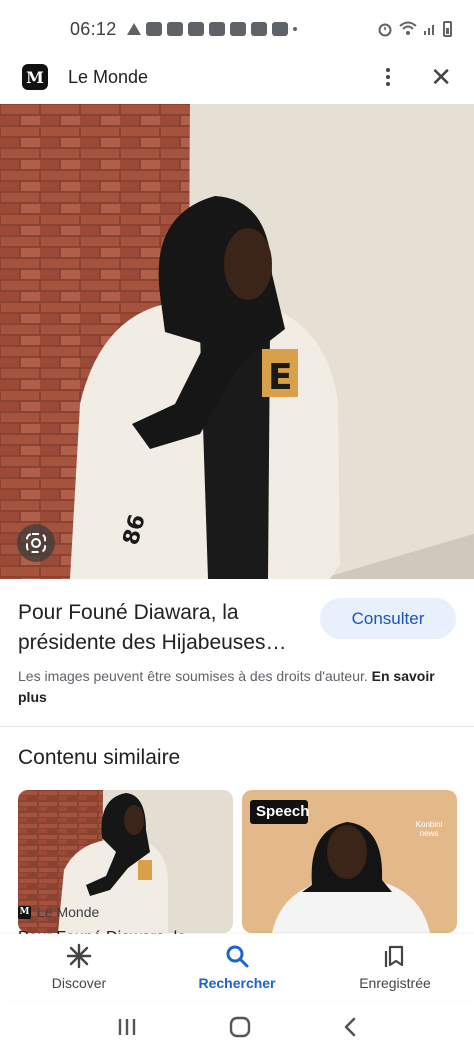 This screenshot has height=1053, width=474. What do you see at coordinates (79, 983) in the screenshot?
I see `nav-discover-label: Discover` at bounding box center [79, 983].